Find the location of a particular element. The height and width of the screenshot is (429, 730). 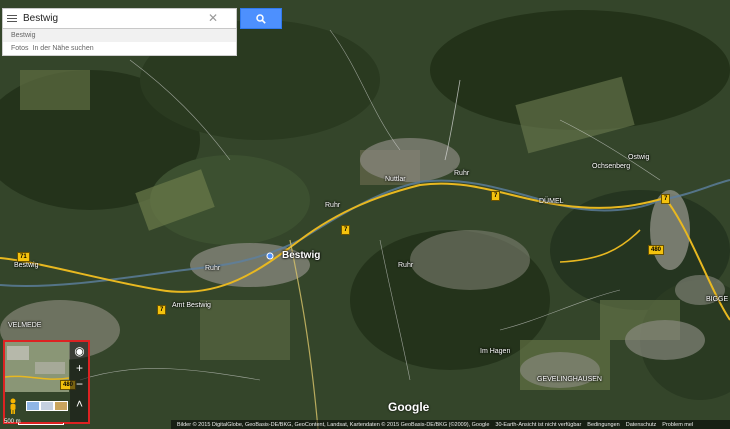

place-label-amt-bestwig: Amt Bestwig is located at coordinates (191, 305).